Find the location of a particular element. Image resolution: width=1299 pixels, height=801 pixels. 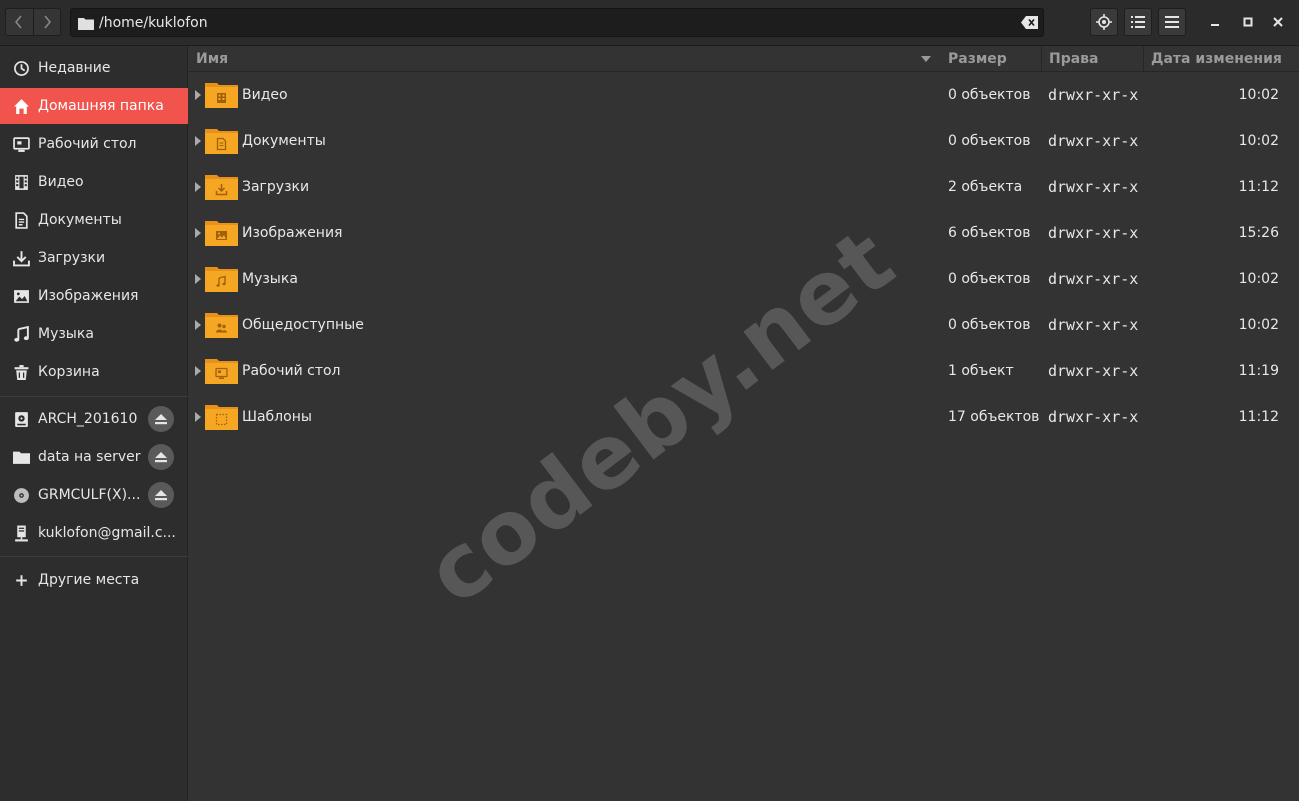

clear-icon is located at coordinates (1030, 22).